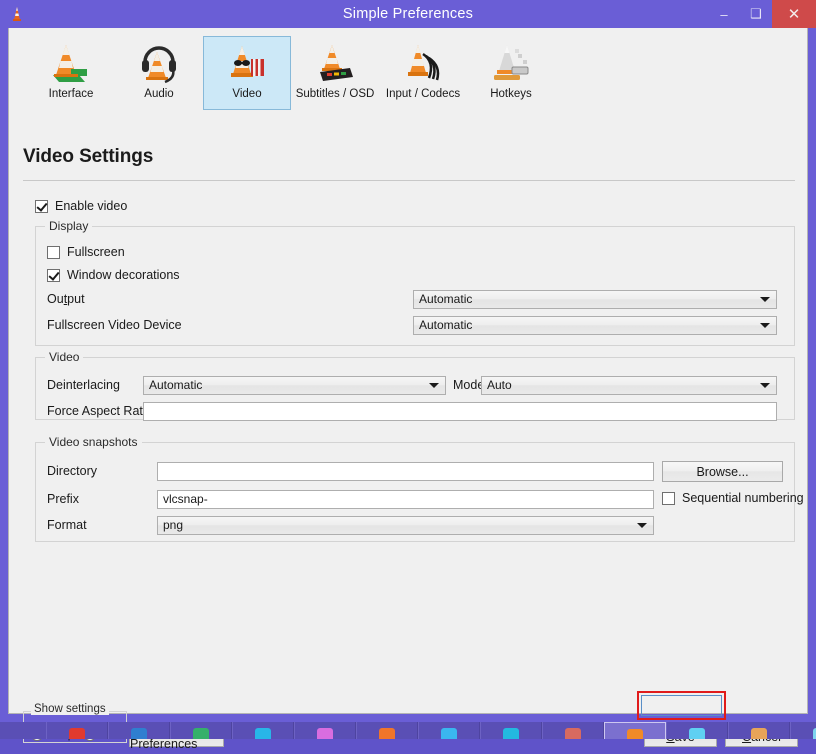  What do you see at coordinates (499, 385) in the screenshot?
I see `mode-value: Auto` at bounding box center [499, 385].